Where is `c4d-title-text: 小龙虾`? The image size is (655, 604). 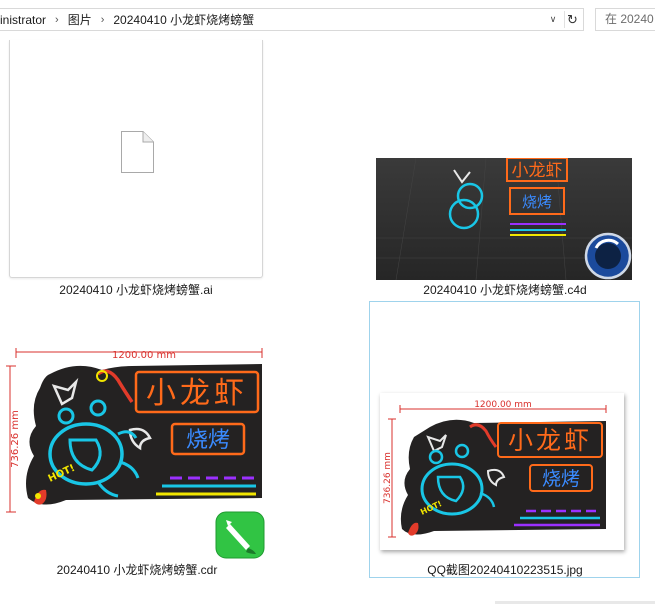 c4d-title-text: 小龙虾 is located at coordinates (537, 171).